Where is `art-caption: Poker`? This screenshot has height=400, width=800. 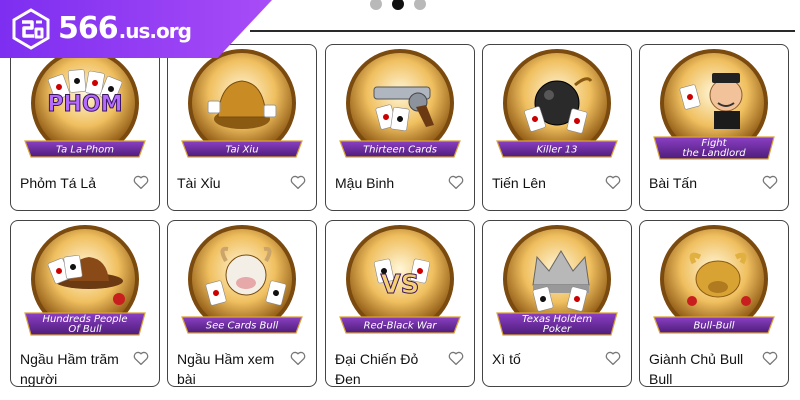 art-caption: Poker is located at coordinates (557, 329).